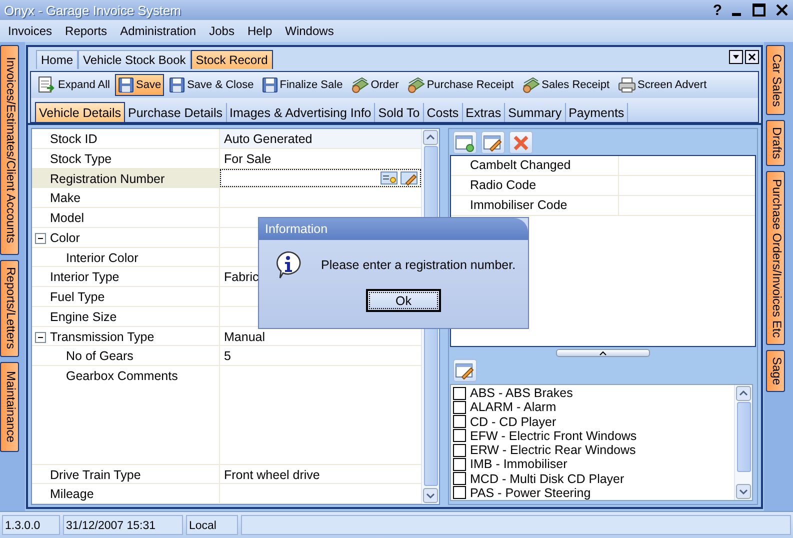  I want to click on extra-label: PAS - Power Steering, so click(530, 493).